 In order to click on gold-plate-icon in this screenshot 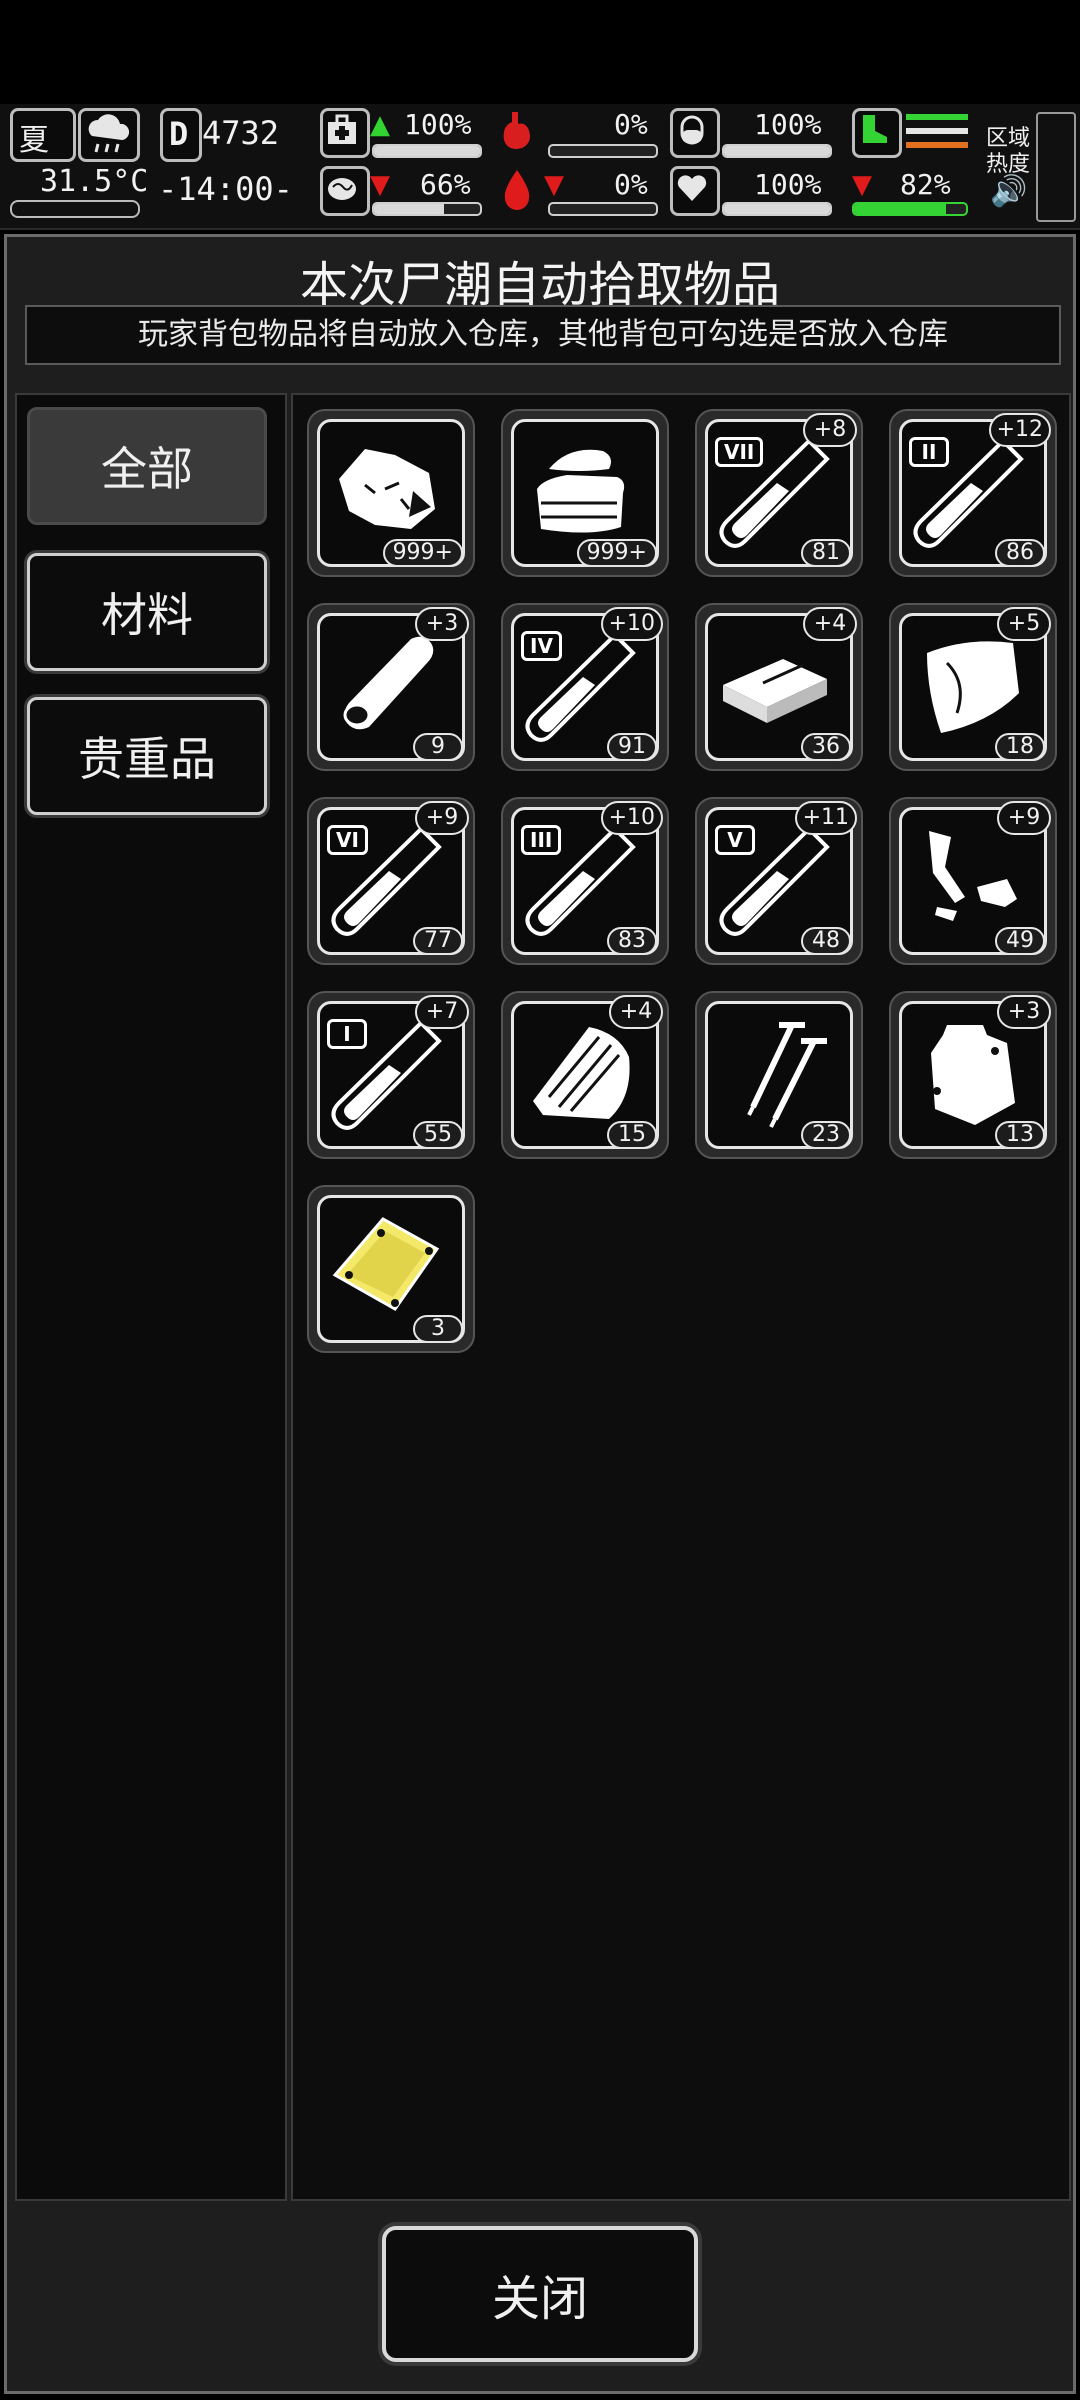, I will do `click(386, 1264)`.